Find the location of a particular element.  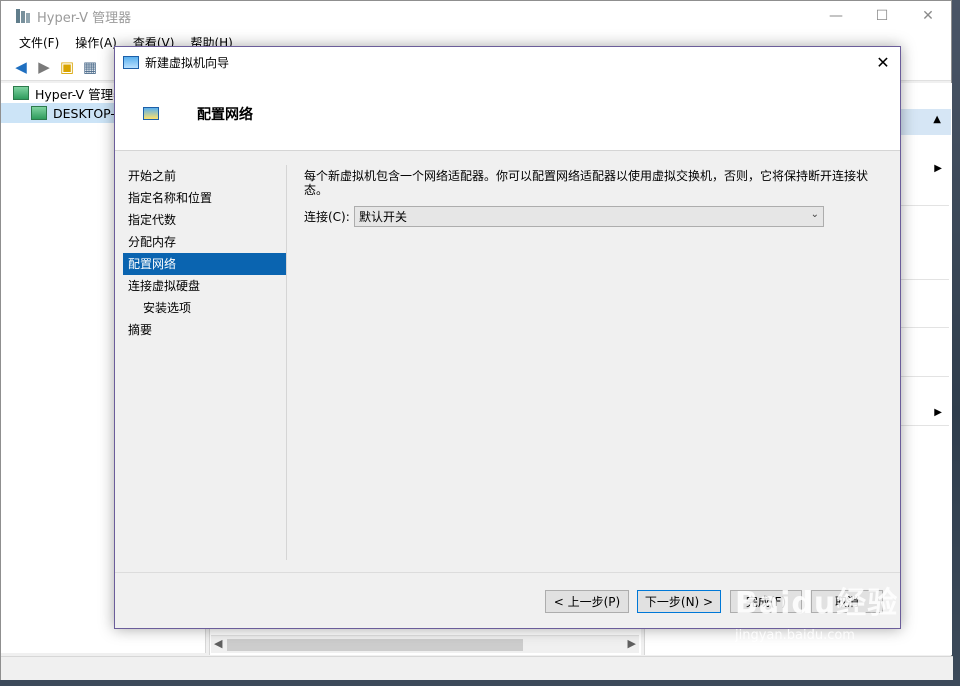

scrollbar-thumb is located at coordinates (375, 645).